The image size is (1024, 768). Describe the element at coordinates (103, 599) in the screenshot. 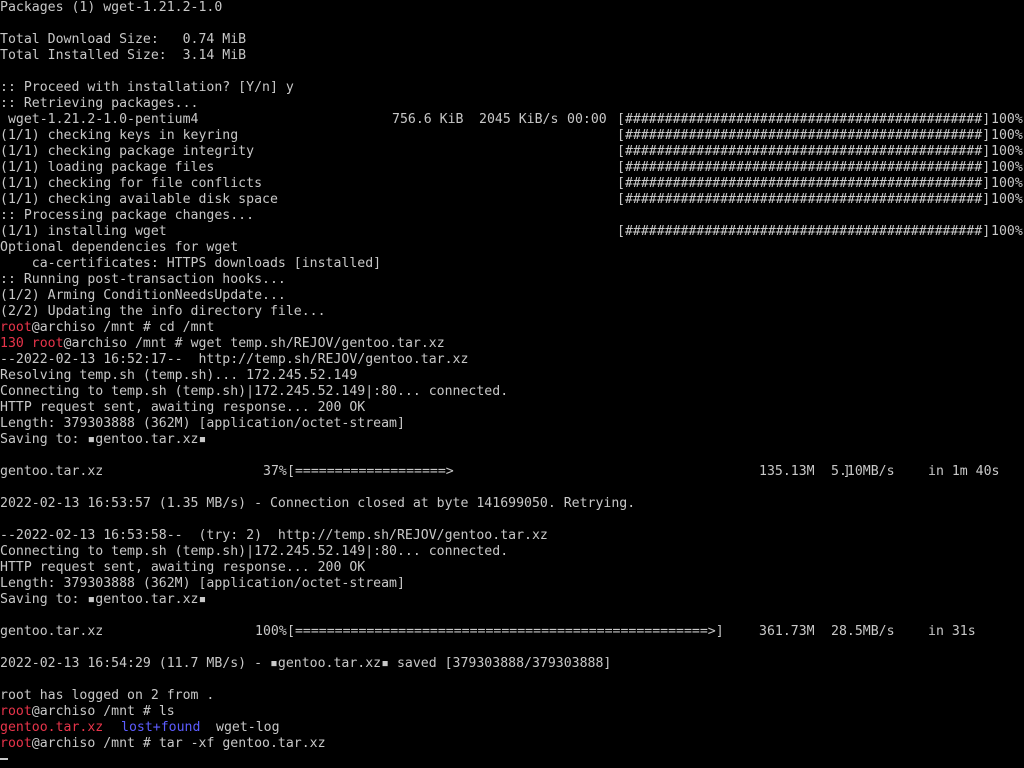

I see `wget-saving-text: Saving to: ▪gentoo.tar.xz▪` at that location.